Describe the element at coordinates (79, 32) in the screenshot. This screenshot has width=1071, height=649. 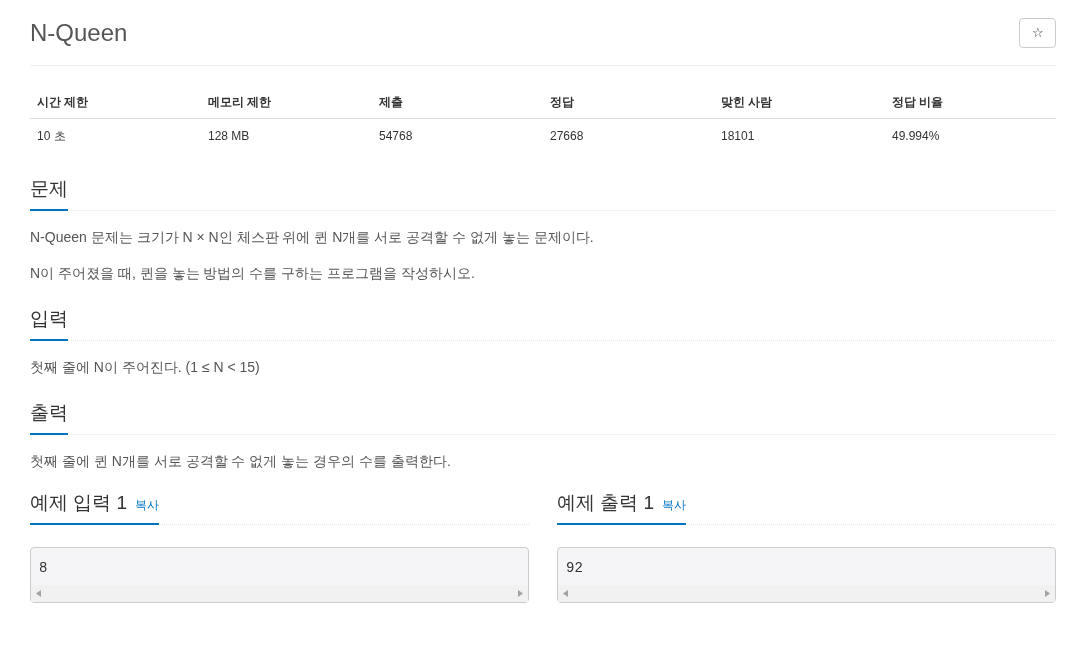
I see `page-title: N-Queen` at that location.